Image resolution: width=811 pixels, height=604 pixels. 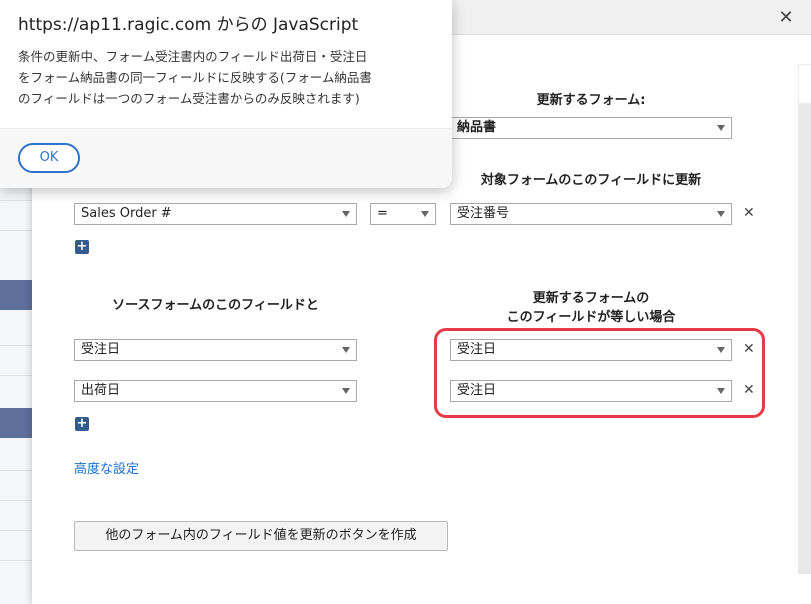 I want to click on highlight-annotation, so click(x=599, y=373).